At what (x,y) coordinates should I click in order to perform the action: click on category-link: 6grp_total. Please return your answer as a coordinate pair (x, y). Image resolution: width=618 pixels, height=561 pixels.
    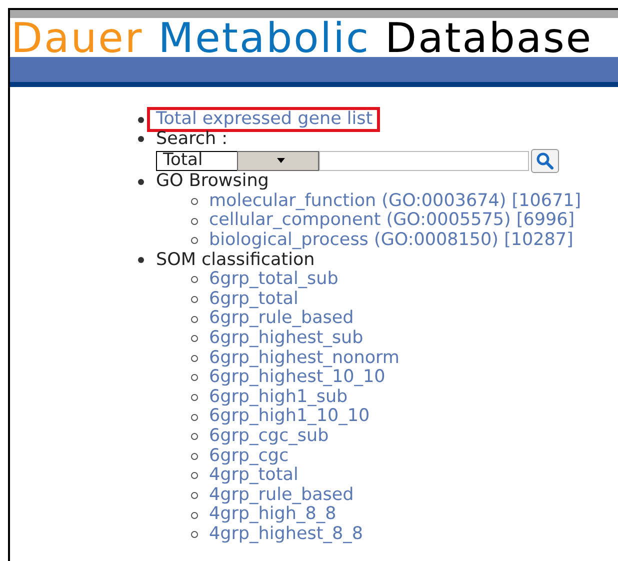
    Looking at the image, I should click on (253, 300).